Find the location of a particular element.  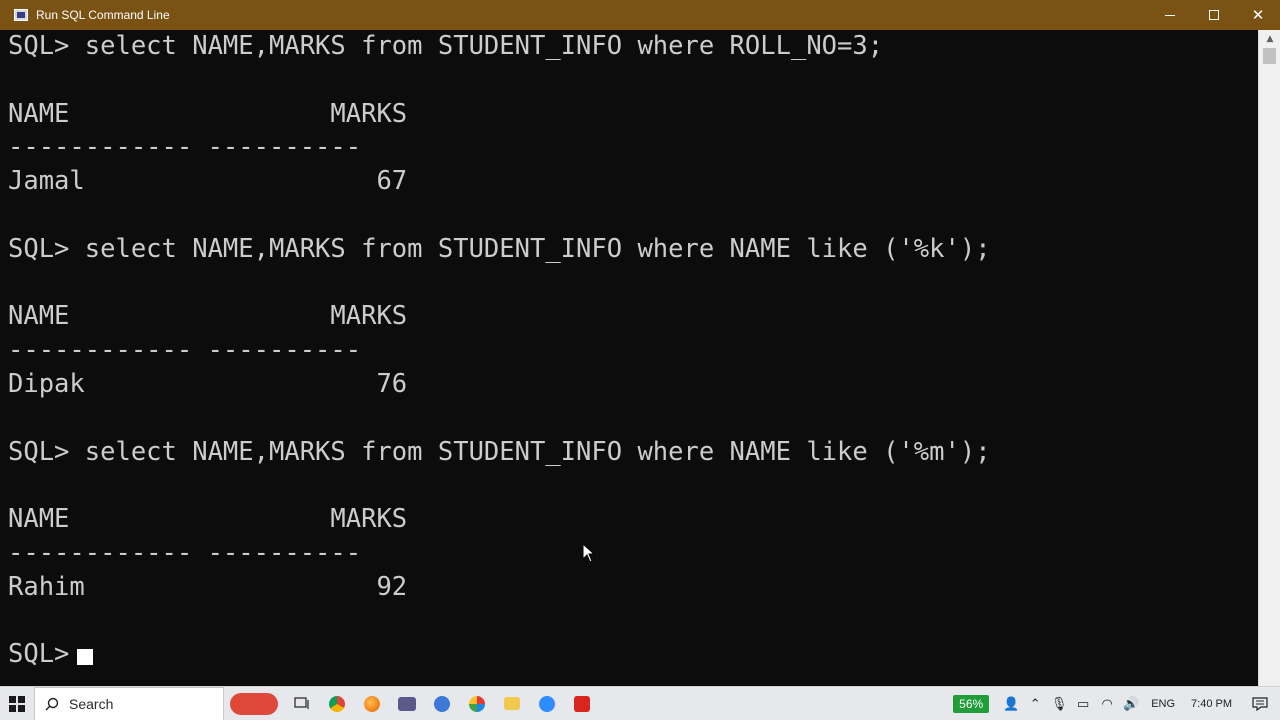

maximize-button is located at coordinates (1214, 15).